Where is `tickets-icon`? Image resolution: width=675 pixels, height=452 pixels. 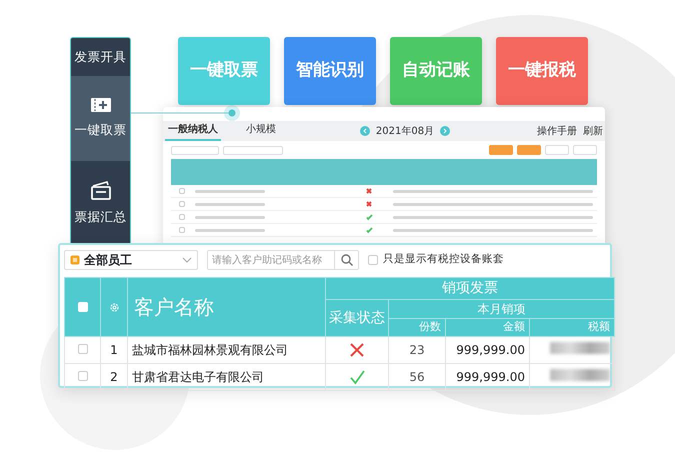 tickets-icon is located at coordinates (101, 190).